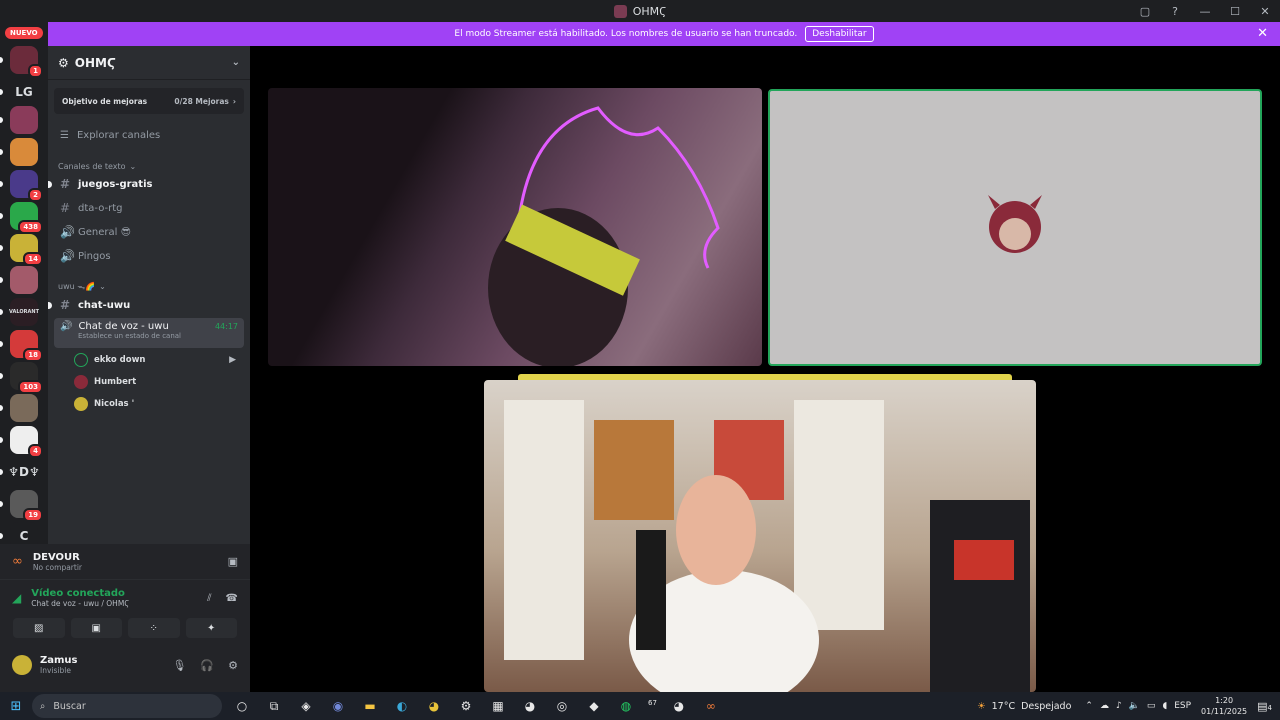 Image resolution: width=1280 pixels, height=720 pixels. What do you see at coordinates (274, 706) in the screenshot?
I see `widgets-icon: ⧉` at bounding box center [274, 706].